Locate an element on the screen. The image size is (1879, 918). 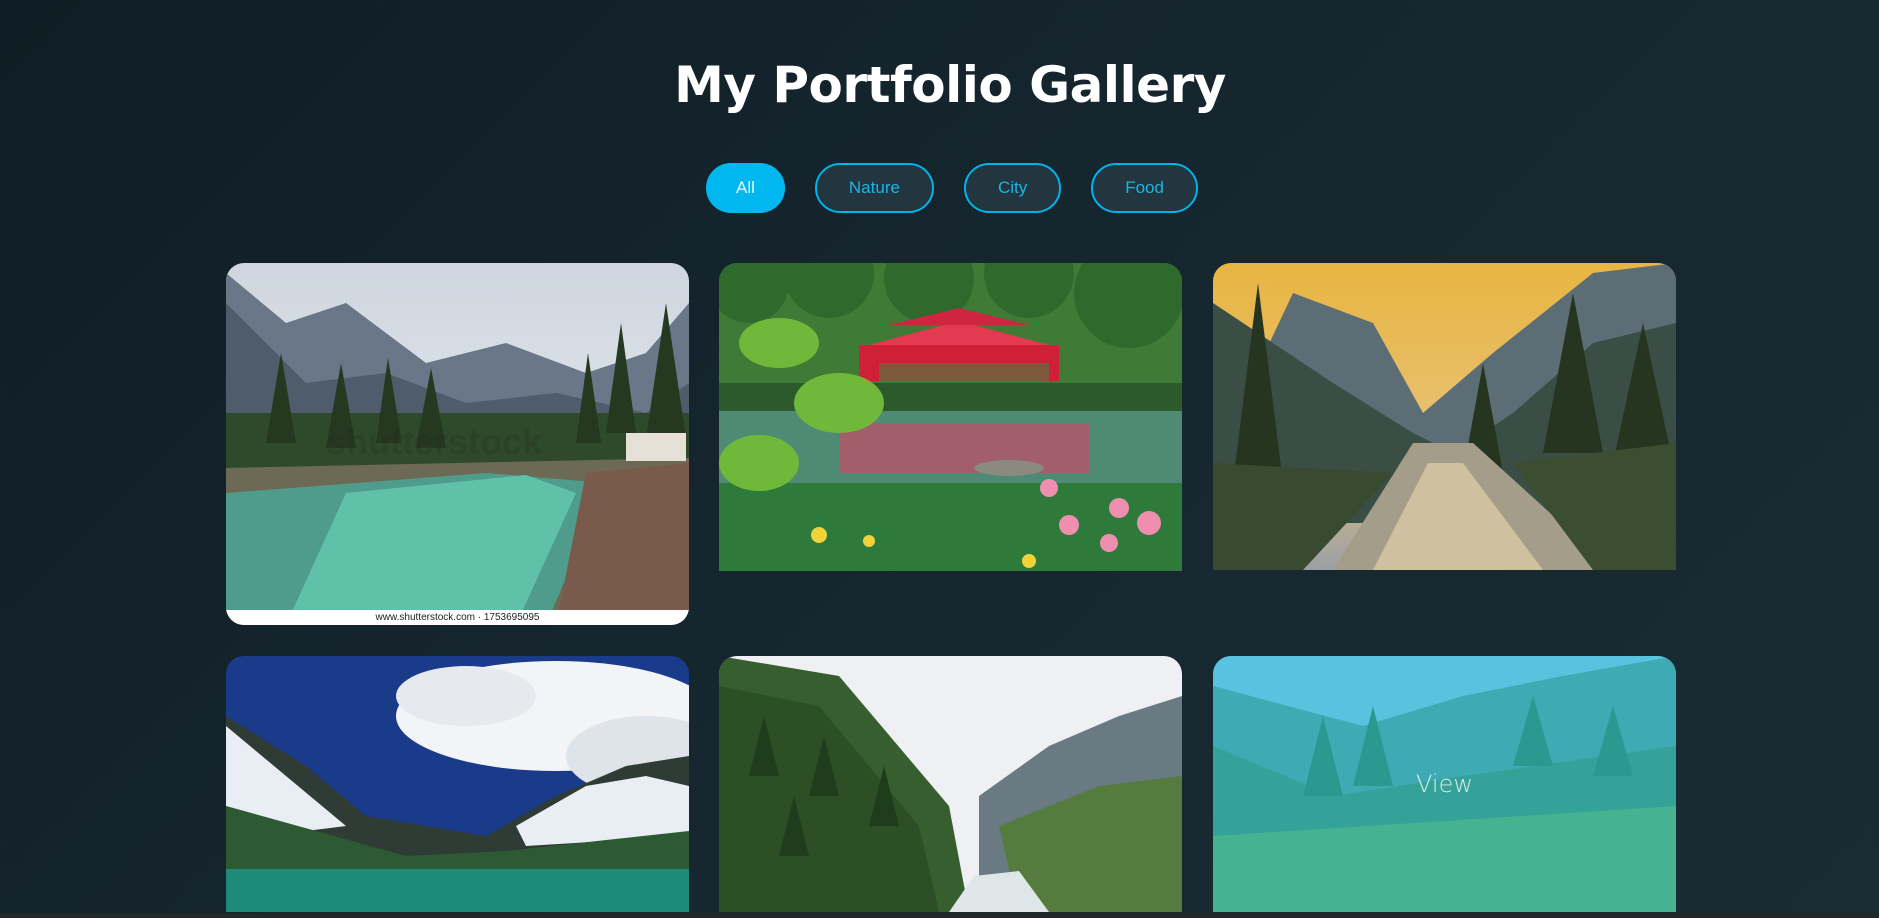
gallery-item-sunset-river is located at coordinates (1444, 416).